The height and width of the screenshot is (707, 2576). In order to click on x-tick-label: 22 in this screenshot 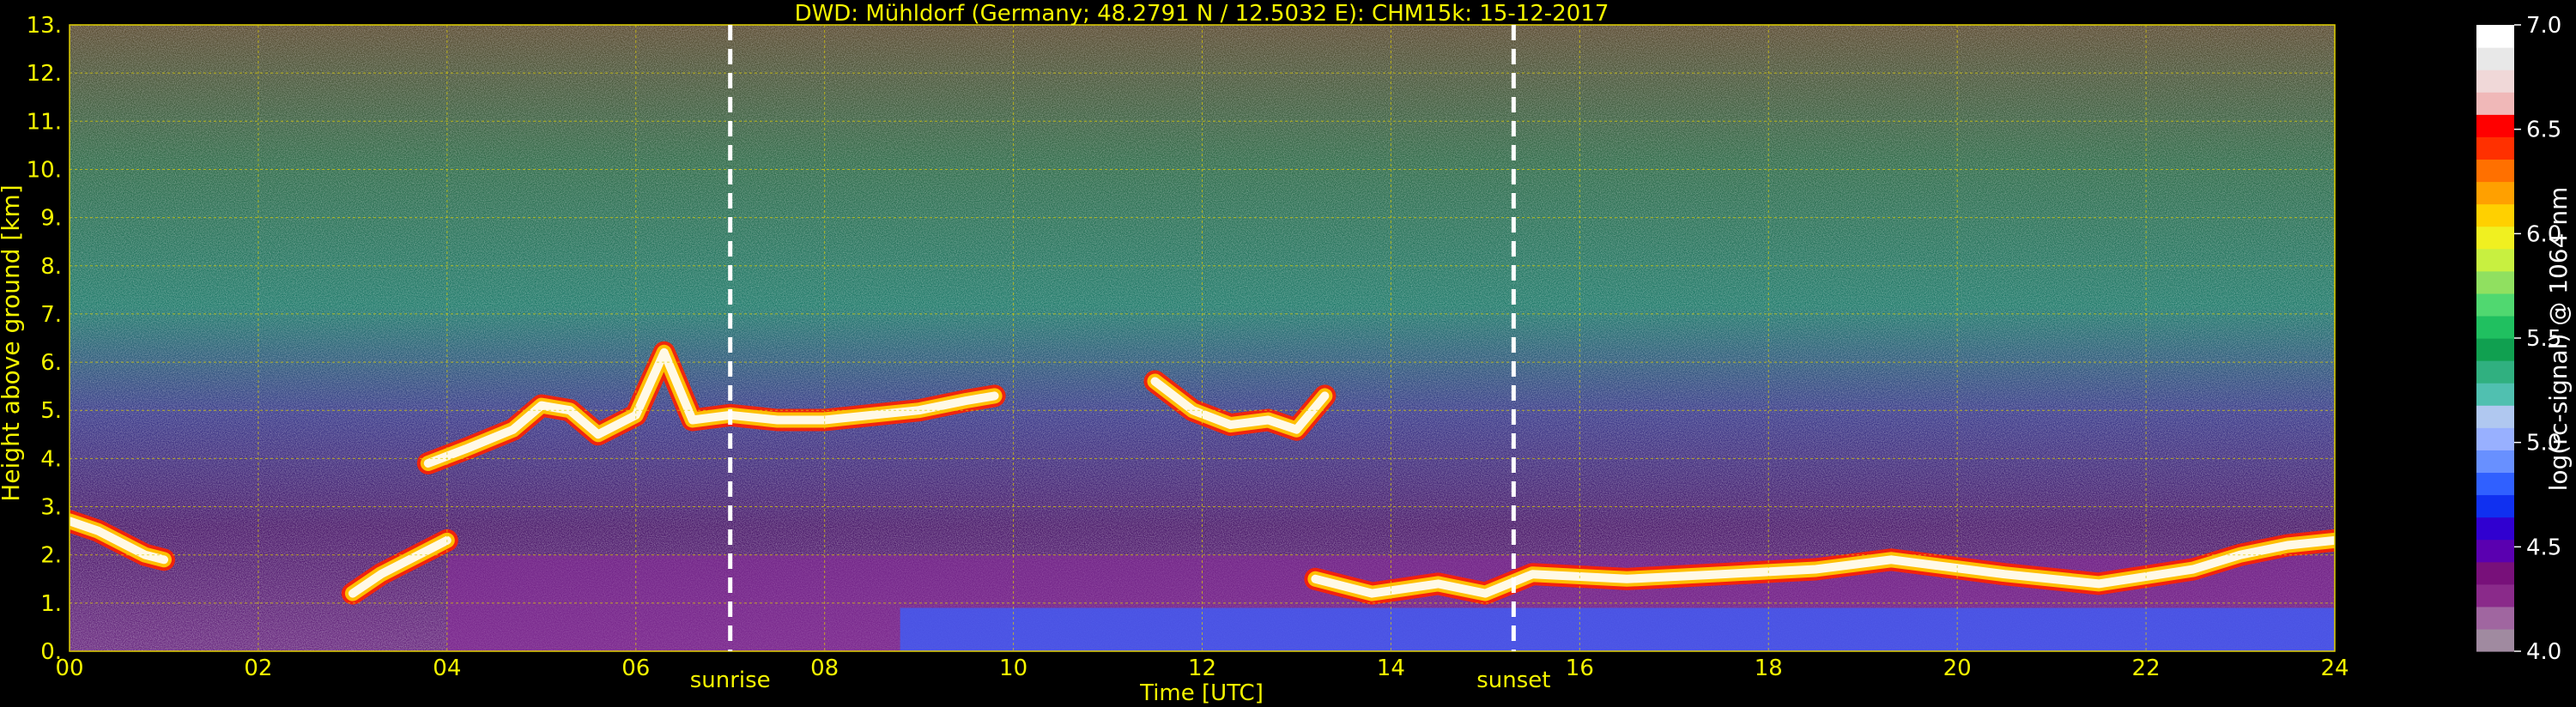, I will do `click(2146, 668)`.